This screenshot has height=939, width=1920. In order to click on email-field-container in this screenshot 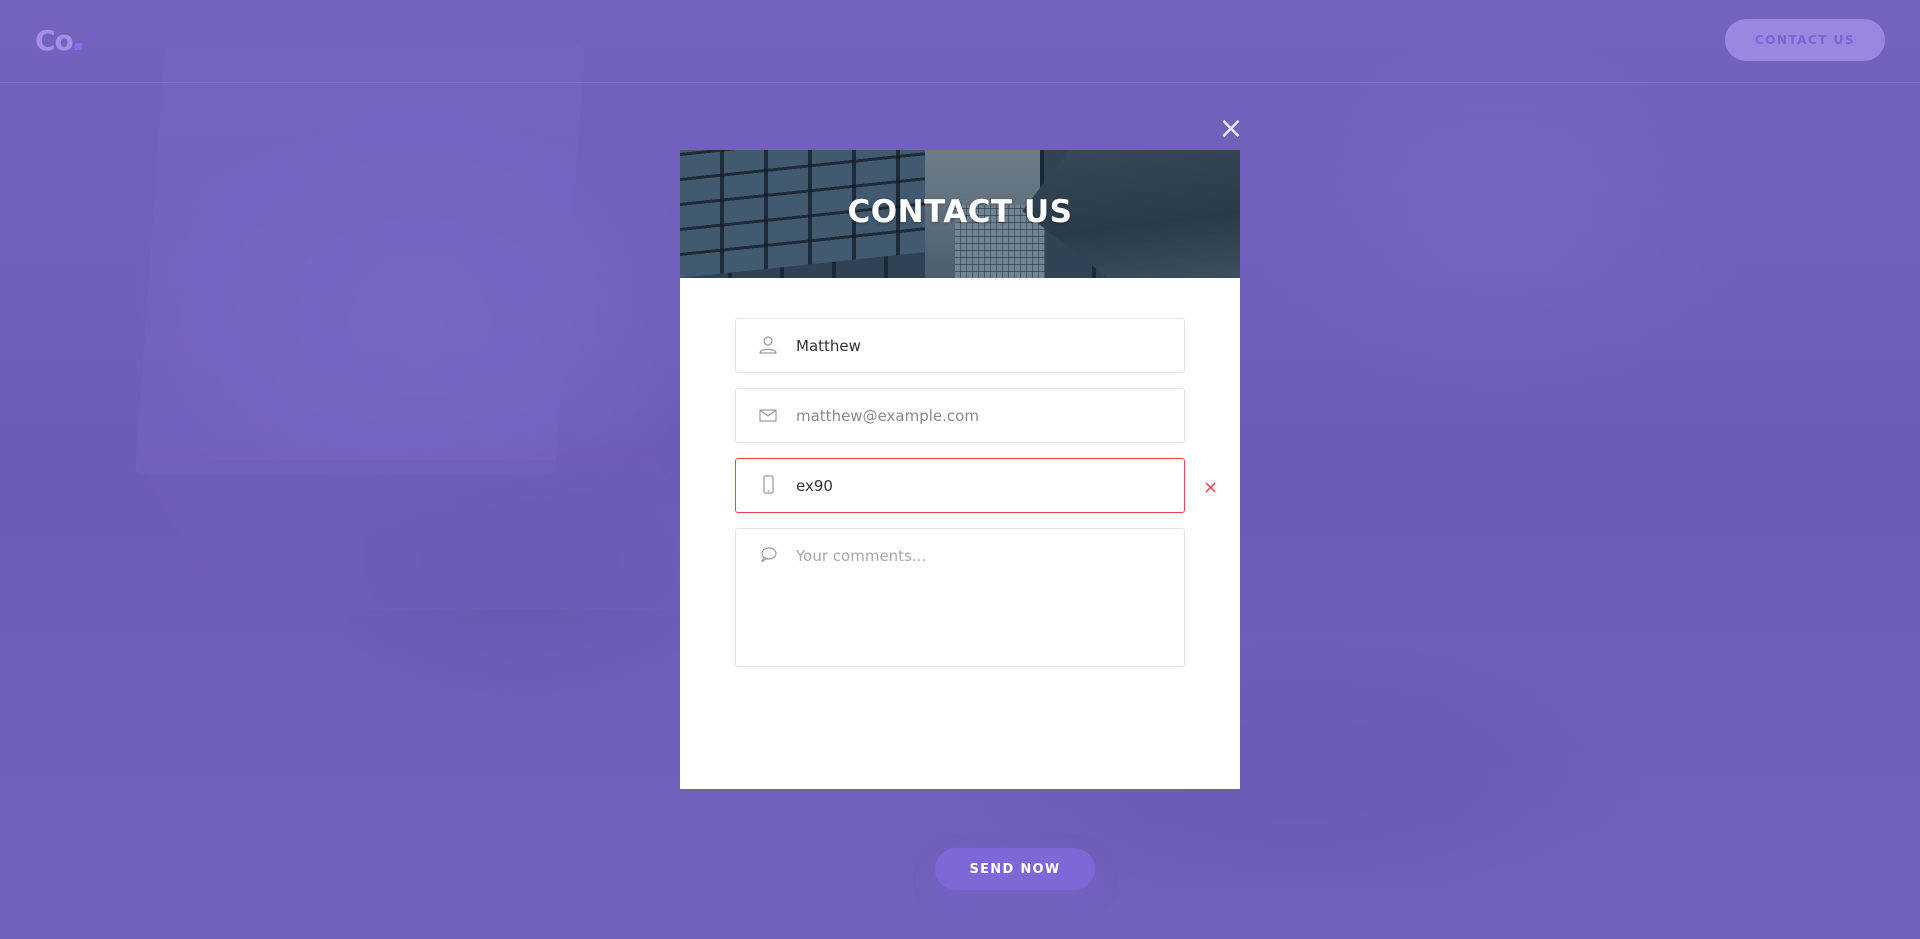, I will do `click(960, 415)`.